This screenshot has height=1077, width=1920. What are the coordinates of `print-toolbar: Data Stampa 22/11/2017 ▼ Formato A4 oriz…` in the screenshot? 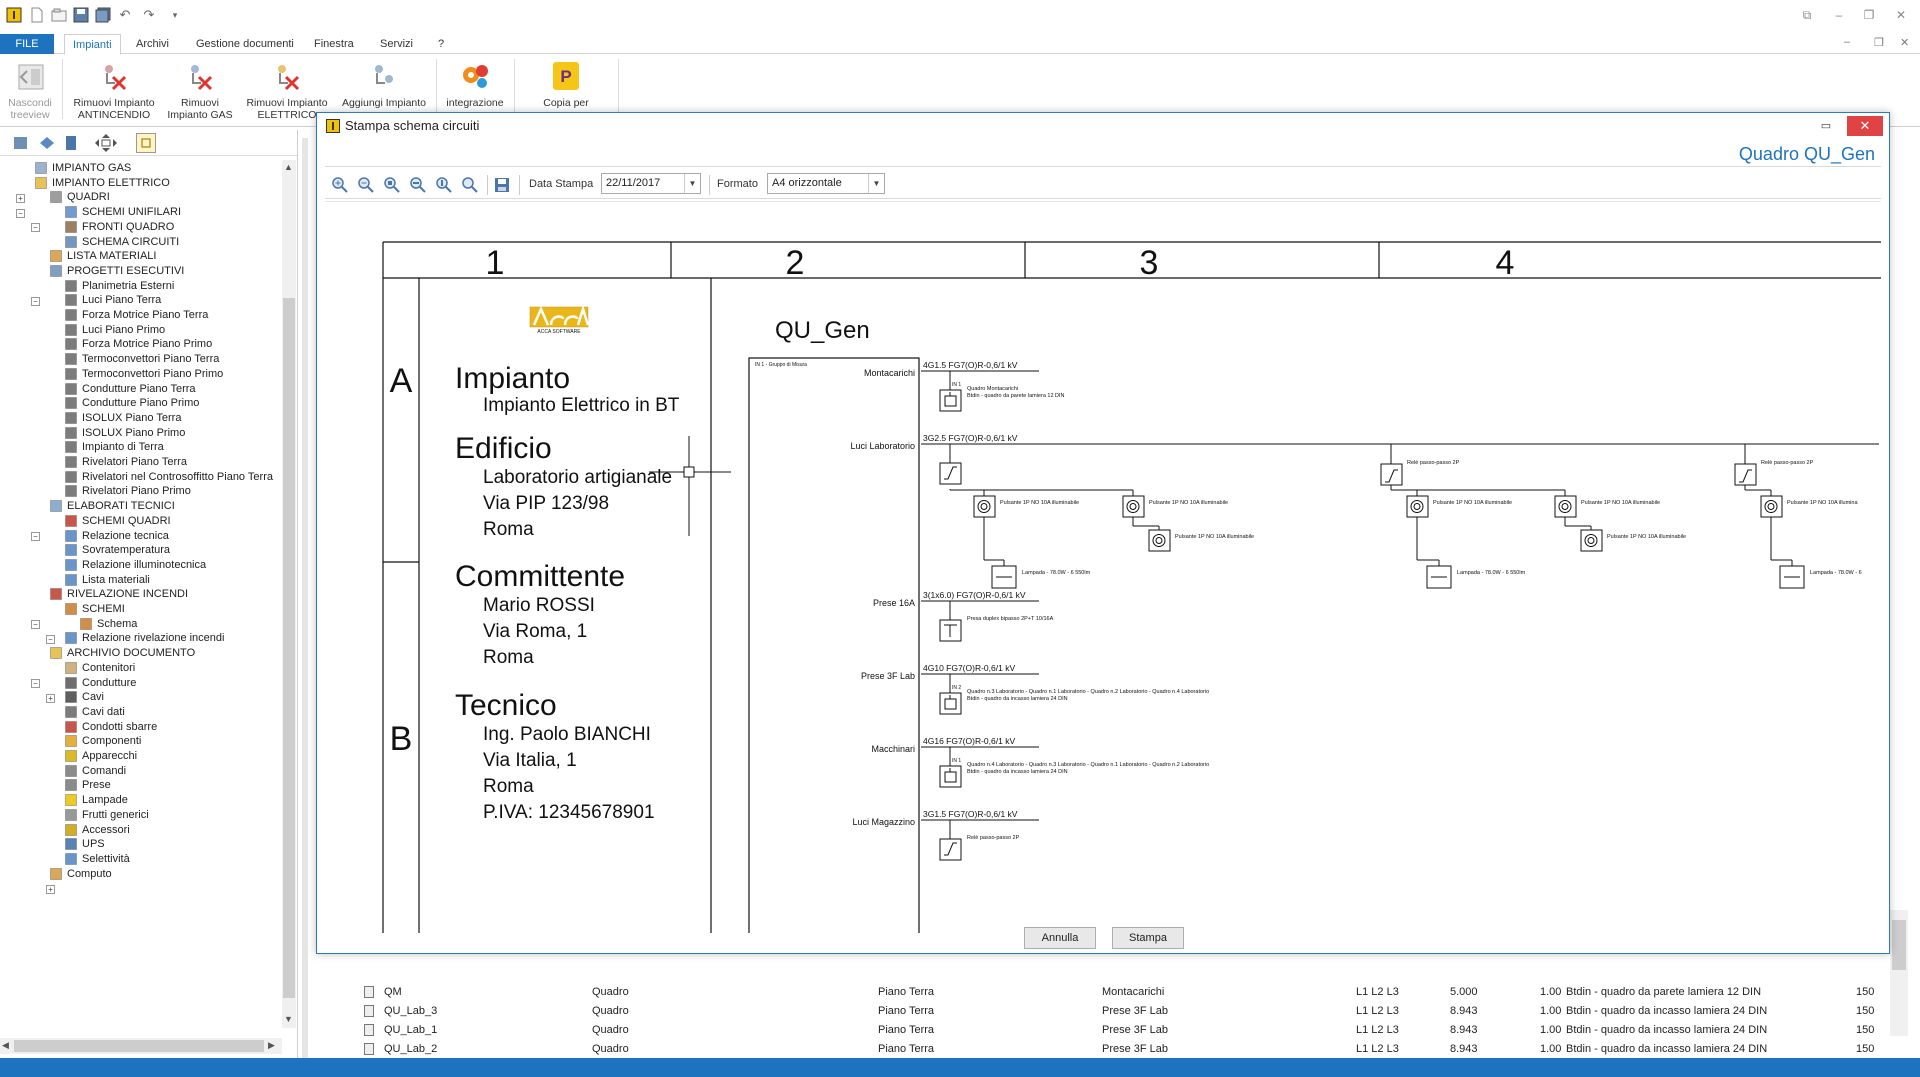 It's located at (1103, 184).